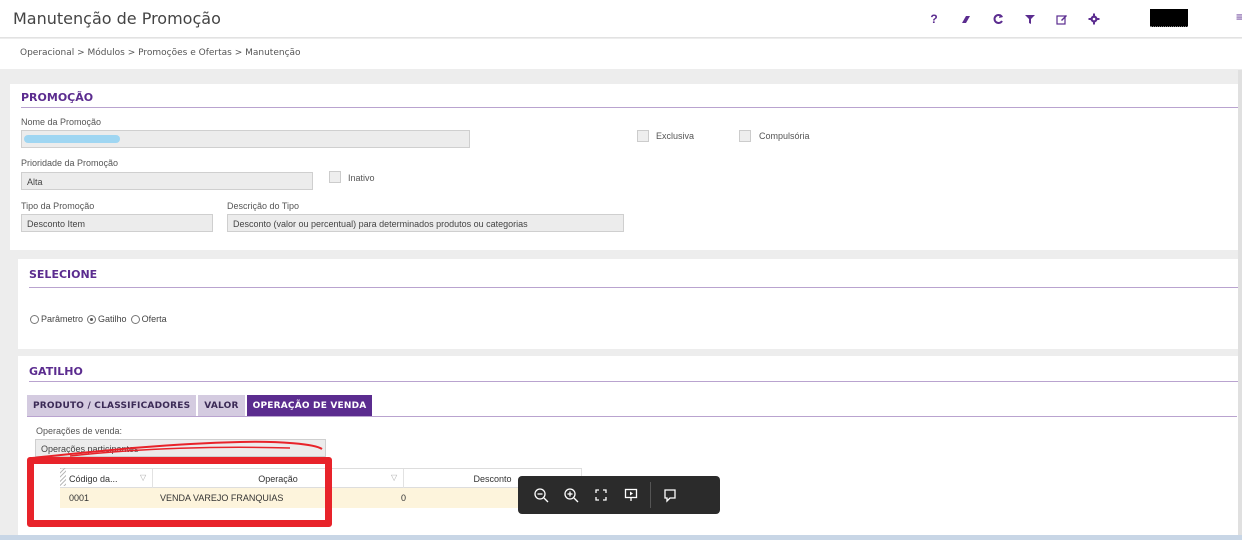 Image resolution: width=1242 pixels, height=540 pixels. I want to click on radio-oferta: Oferta, so click(148, 319).